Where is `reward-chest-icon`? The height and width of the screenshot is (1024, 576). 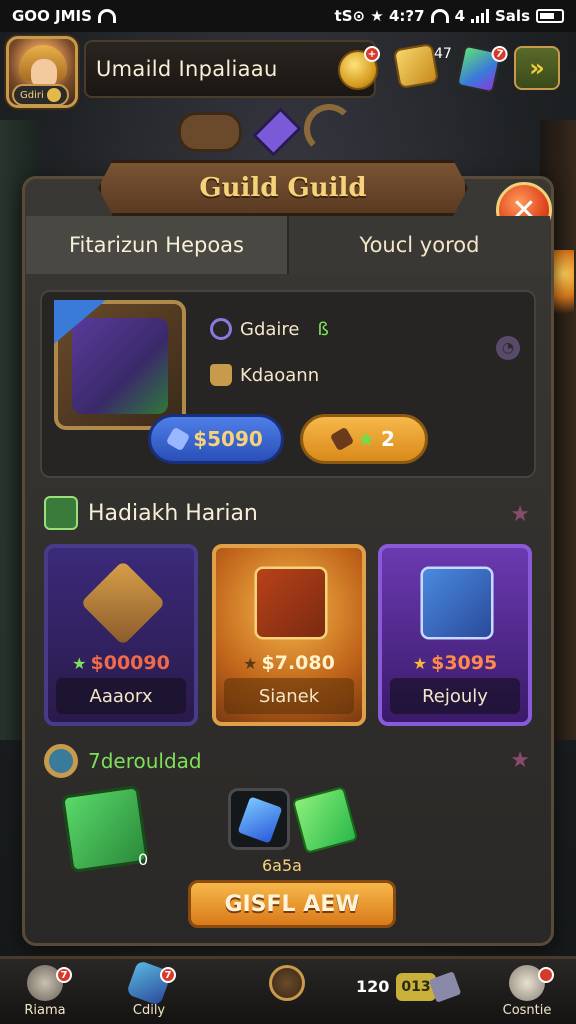 reward-chest-icon is located at coordinates (105, 829).